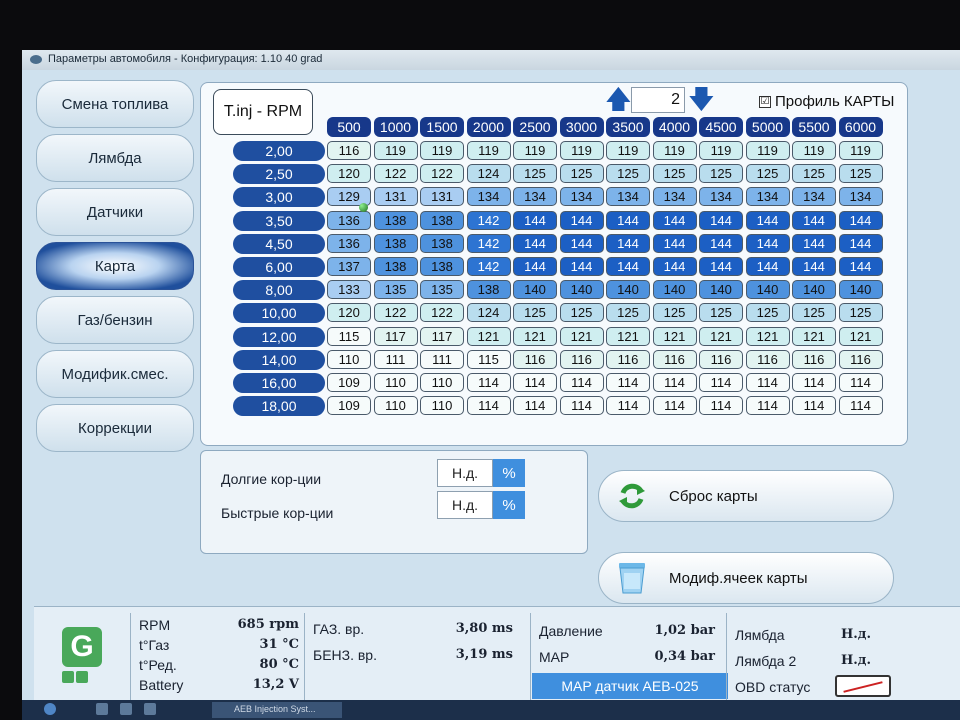 This screenshot has width=960, height=720. I want to click on profile-checkbox: ☑, so click(765, 101).